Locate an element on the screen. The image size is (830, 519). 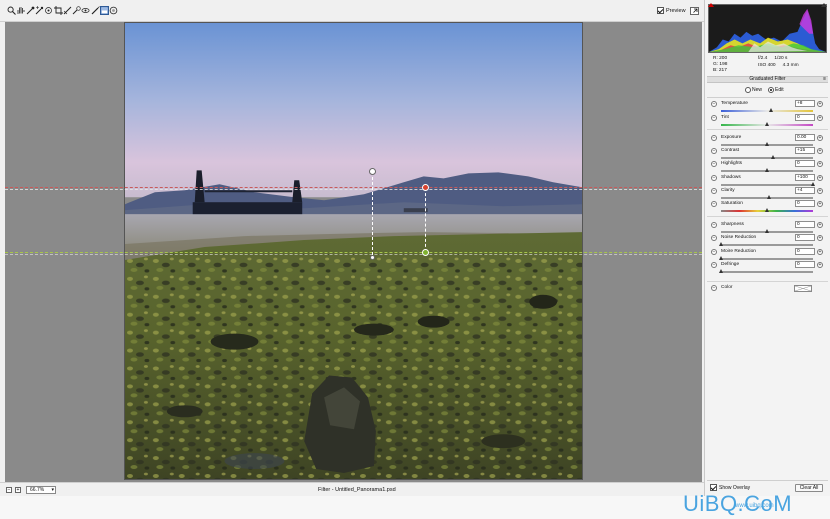
temperature-value-field: +8 is located at coordinates (805, 103).